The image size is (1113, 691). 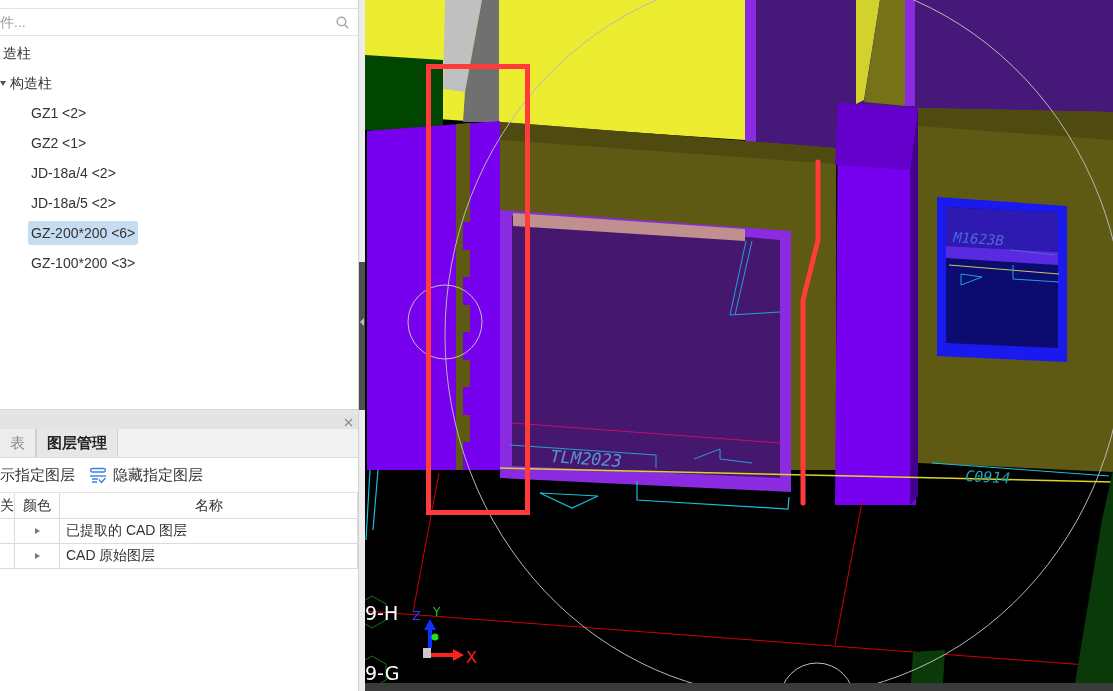 I want to click on cad-label: C0914, so click(x=987, y=477).